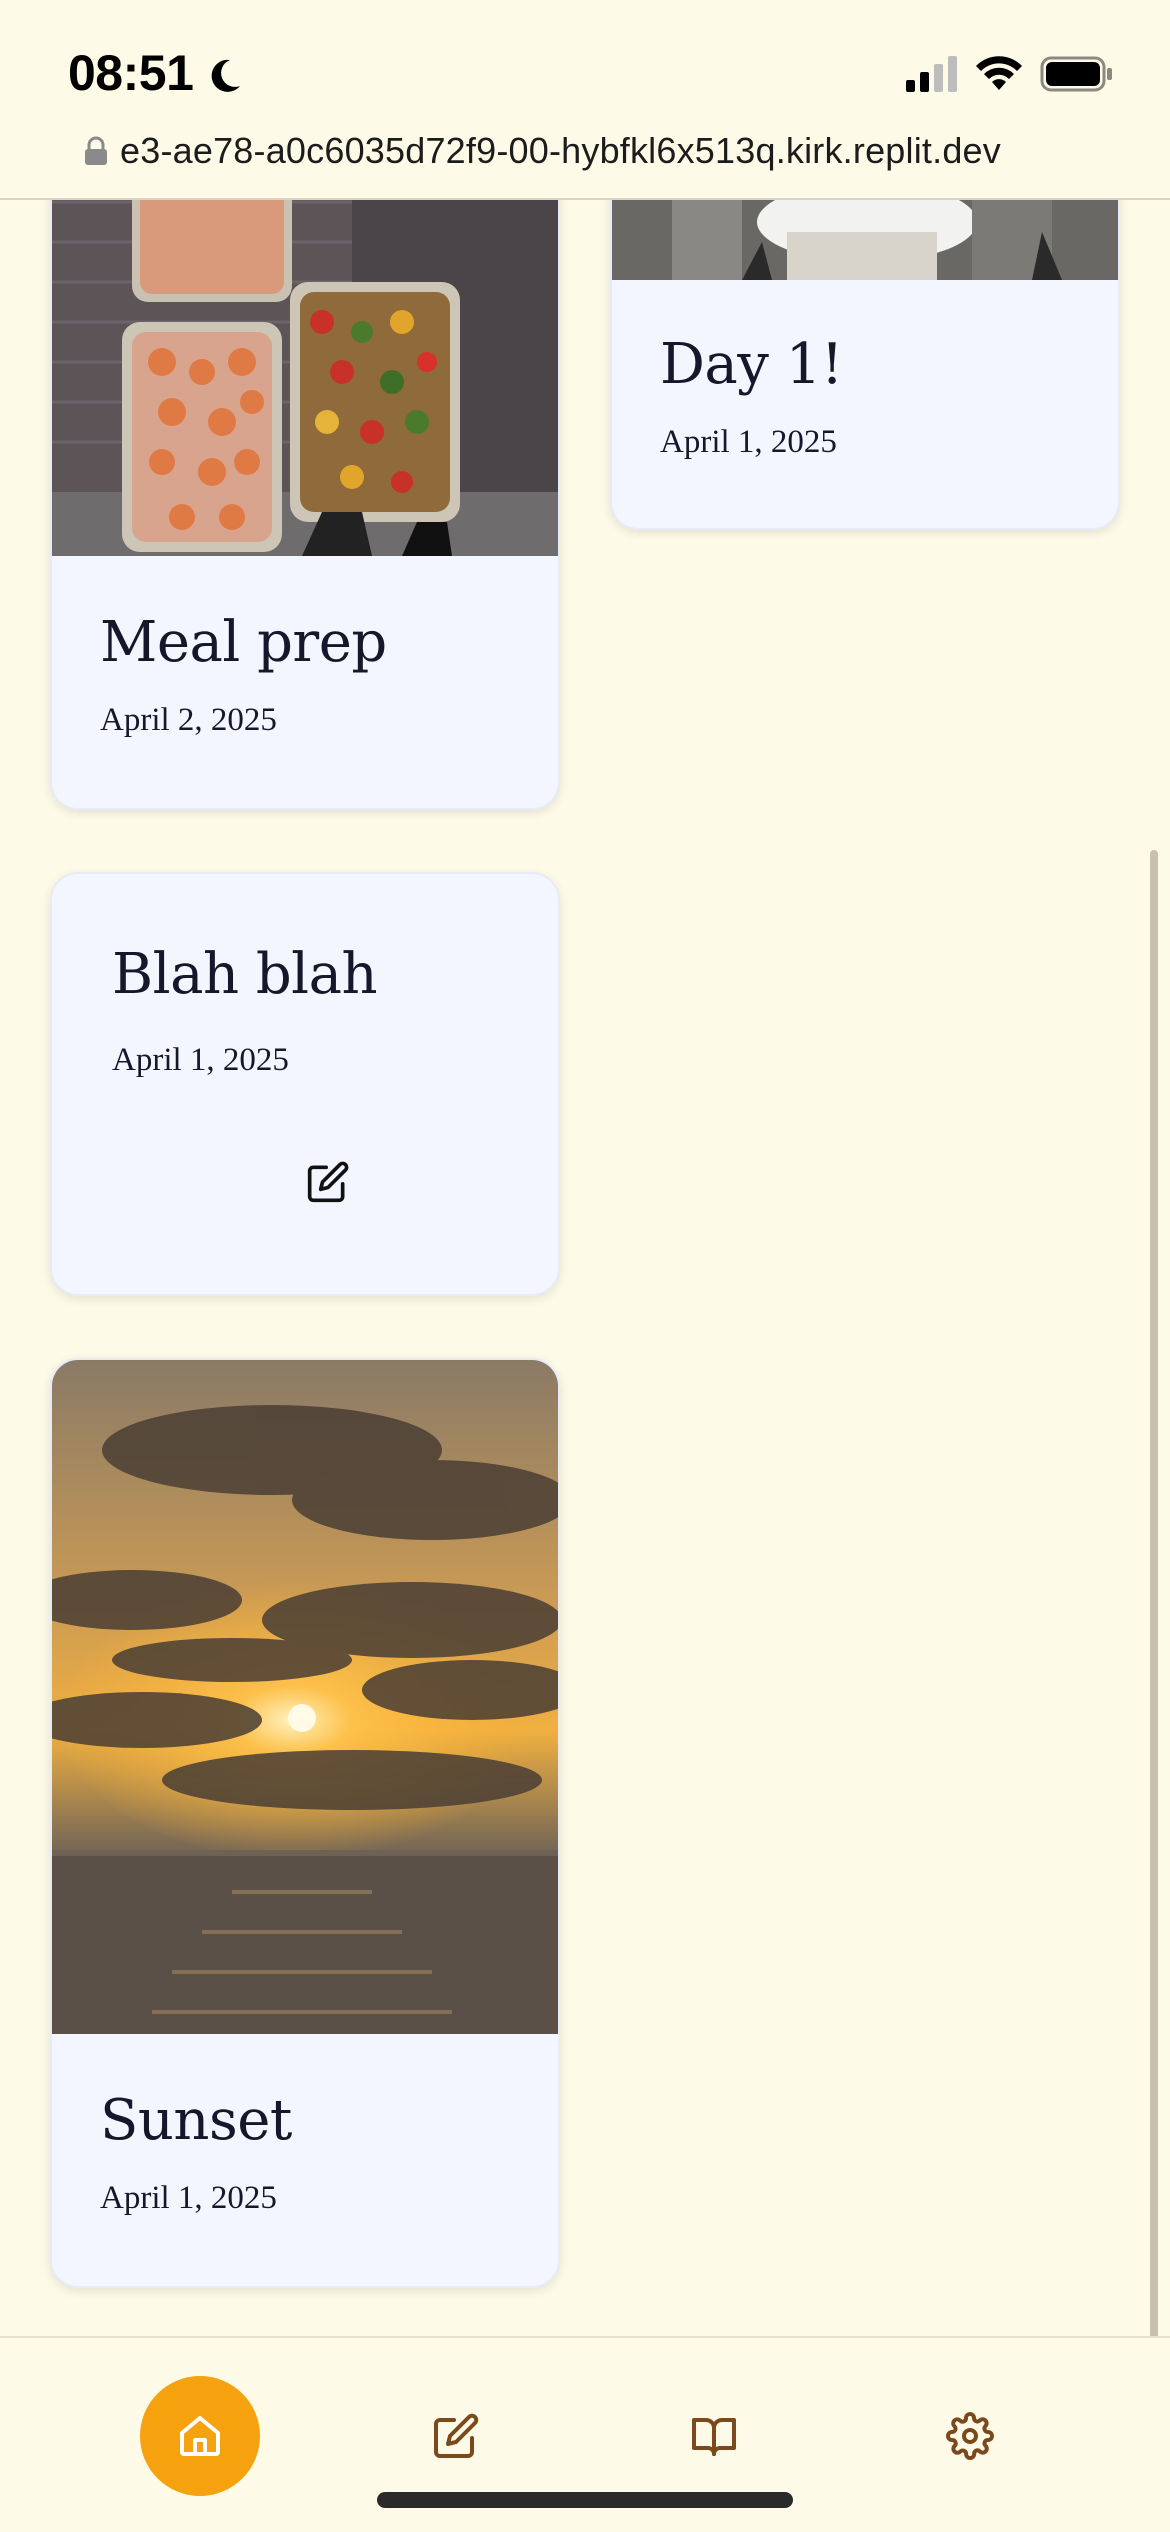 Image resolution: width=1170 pixels, height=2532 pixels. I want to click on entry-card-day-1: Day 1! April 1, 2025, so click(865, 365).